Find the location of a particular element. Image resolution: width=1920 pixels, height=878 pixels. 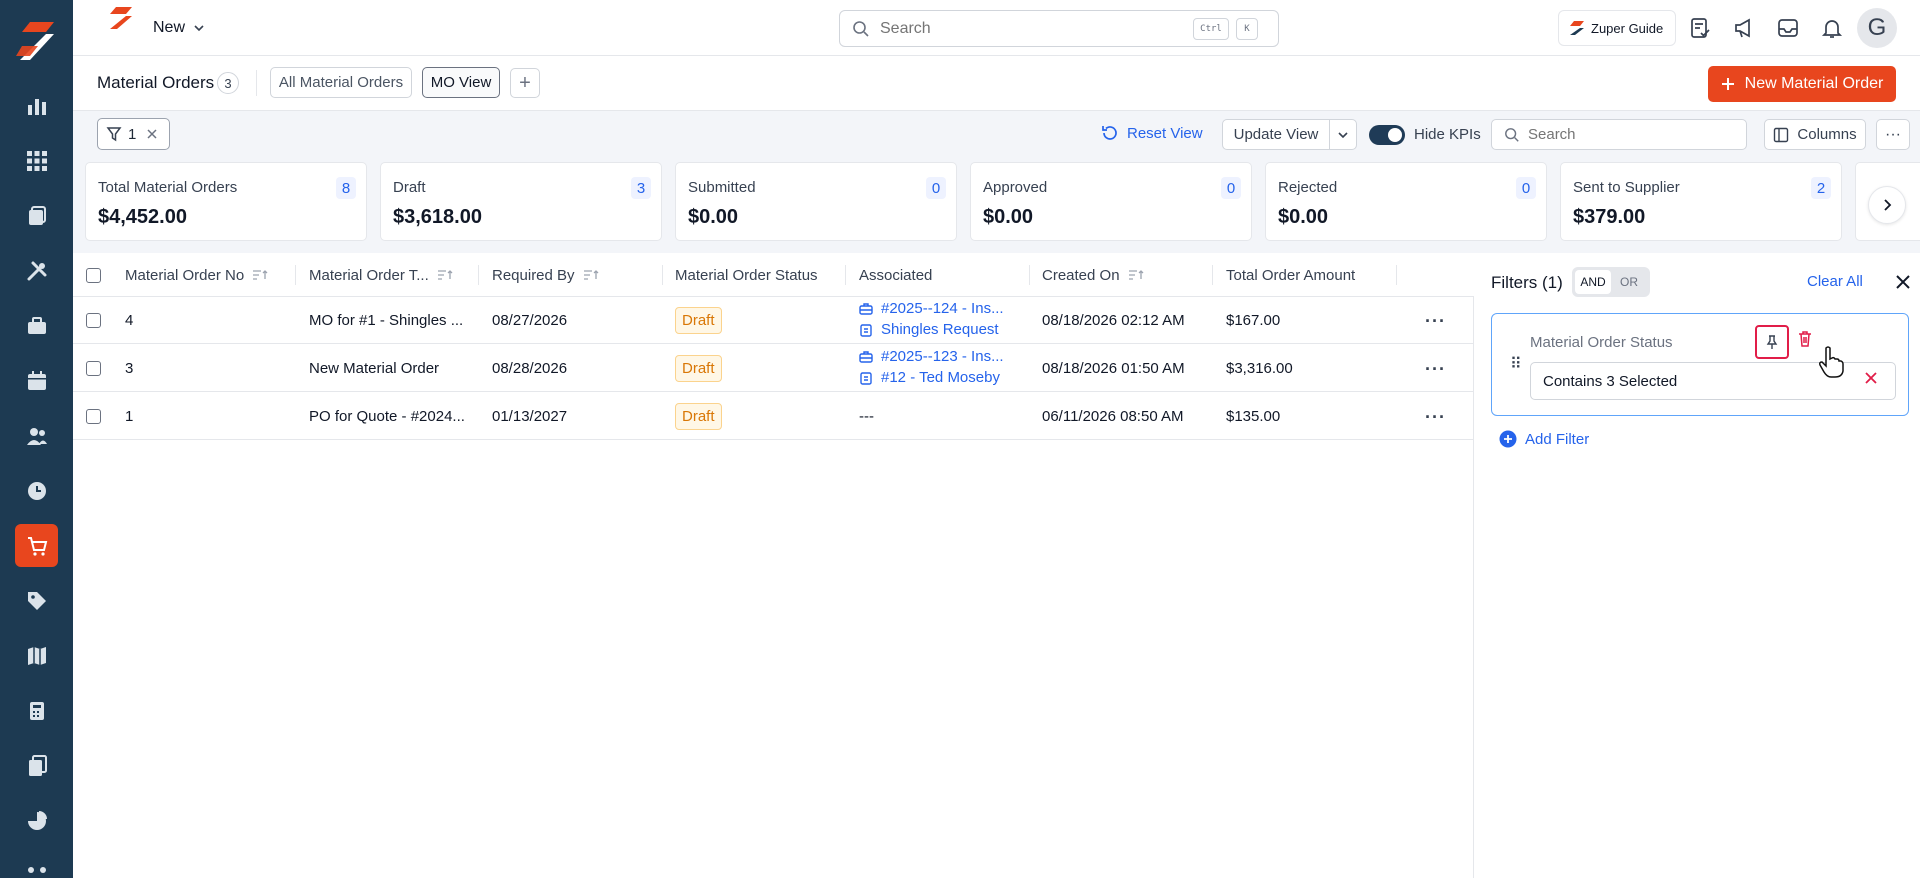

flow-icon is located at coordinates (36, 869).